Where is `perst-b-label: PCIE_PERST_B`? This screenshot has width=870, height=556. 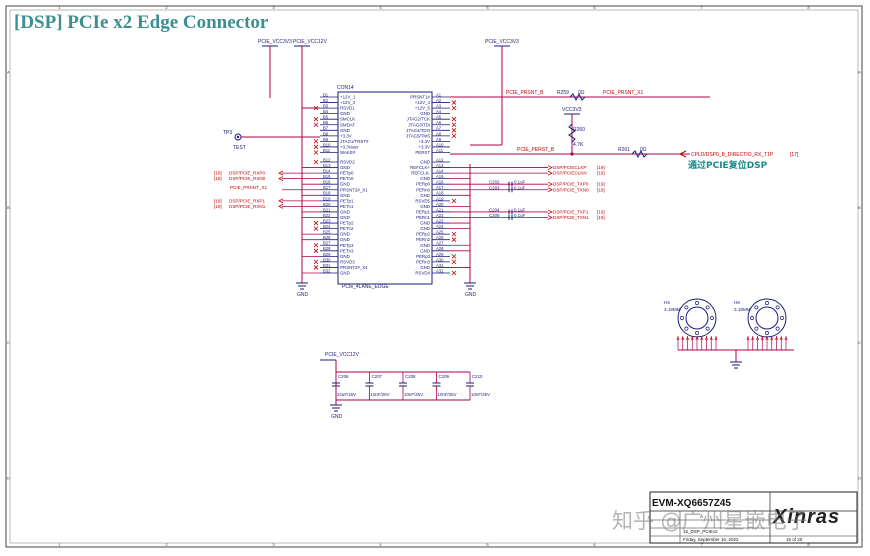
perst-b-label: PCIE_PERST_B is located at coordinates (536, 150).